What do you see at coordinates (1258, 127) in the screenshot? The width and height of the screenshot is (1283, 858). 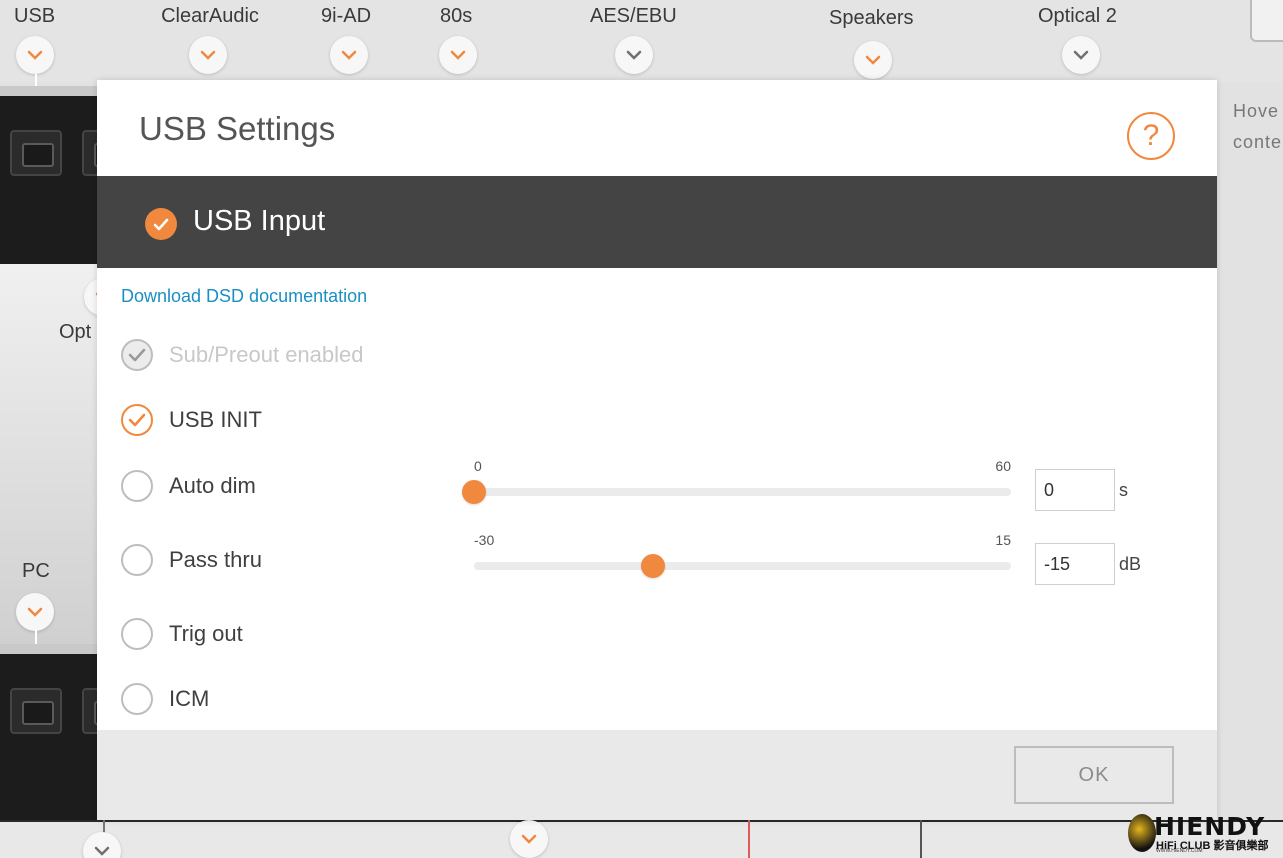 I see `hover-hint-text: Hove conte` at bounding box center [1258, 127].